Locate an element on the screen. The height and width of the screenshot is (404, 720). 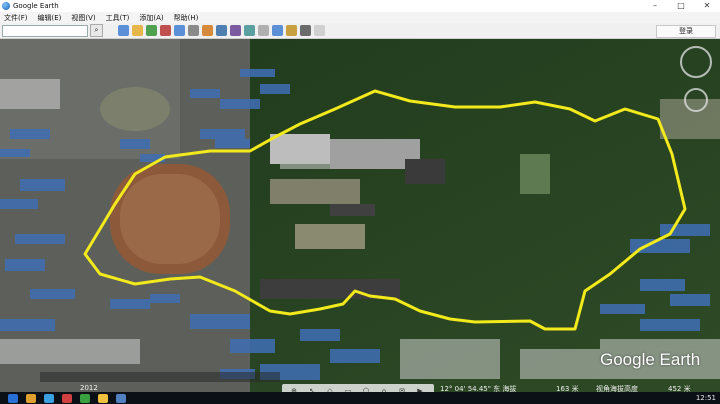
menu-bar: 文件(F) 编辑(E) 视图(V) 工具(T) 添加(A) 帮助(H) is located at coordinates (360, 17).